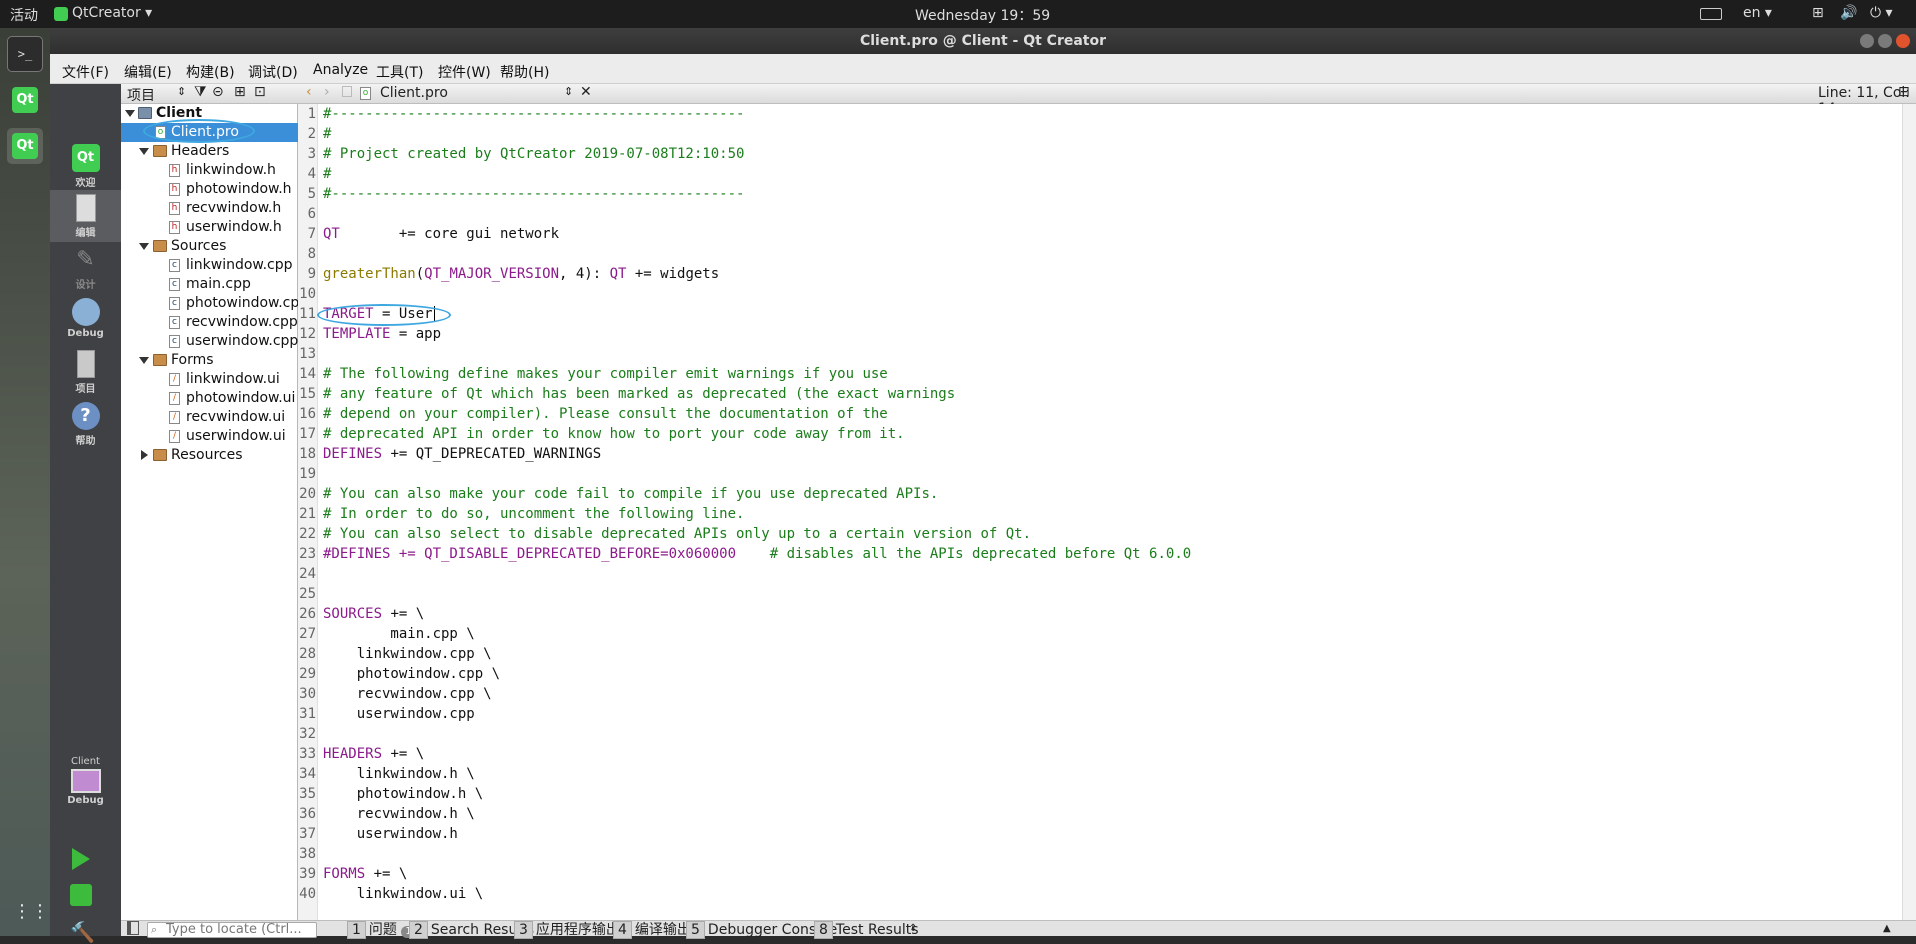 This screenshot has width=1916, height=944. What do you see at coordinates (1903, 41) in the screenshot?
I see `close-button` at bounding box center [1903, 41].